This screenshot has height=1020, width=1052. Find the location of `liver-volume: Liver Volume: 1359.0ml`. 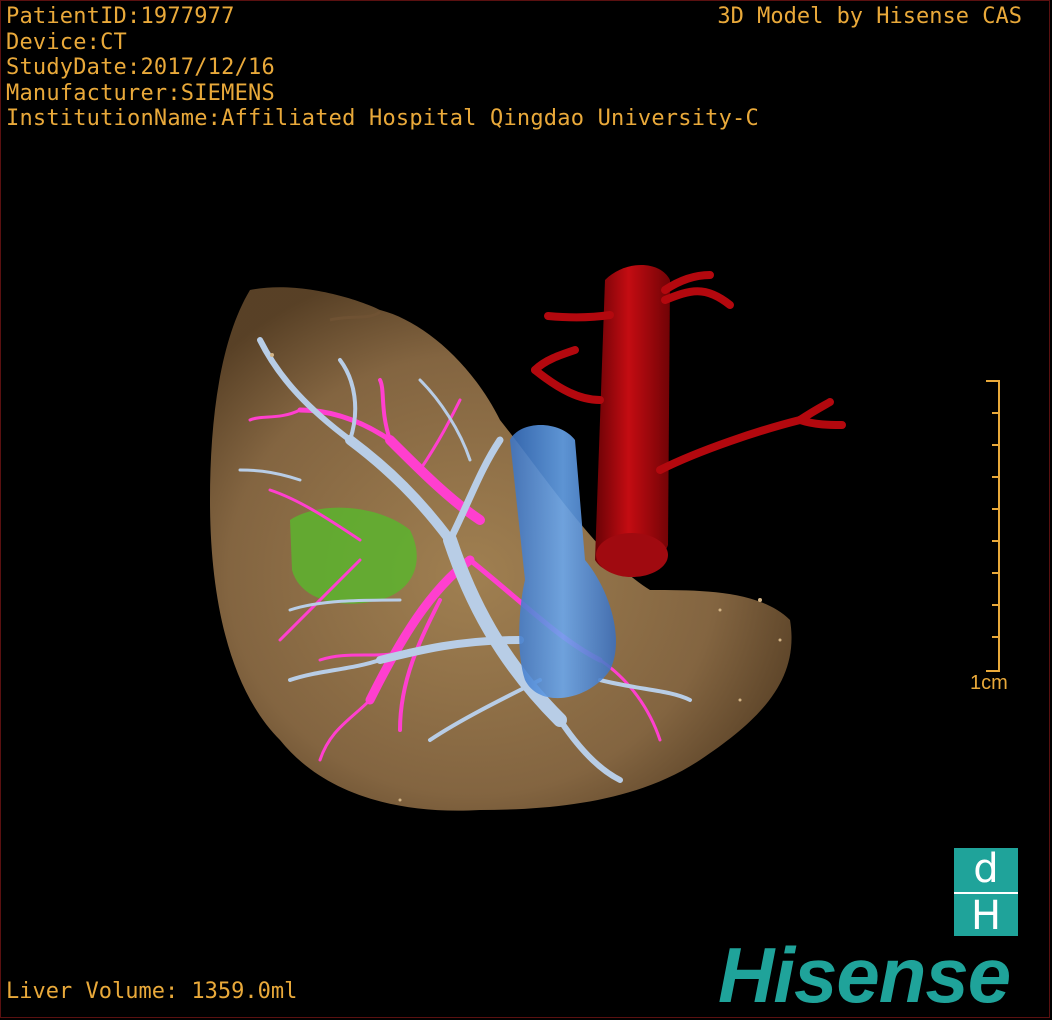

liver-volume: Liver Volume: 1359.0ml is located at coordinates (152, 991).